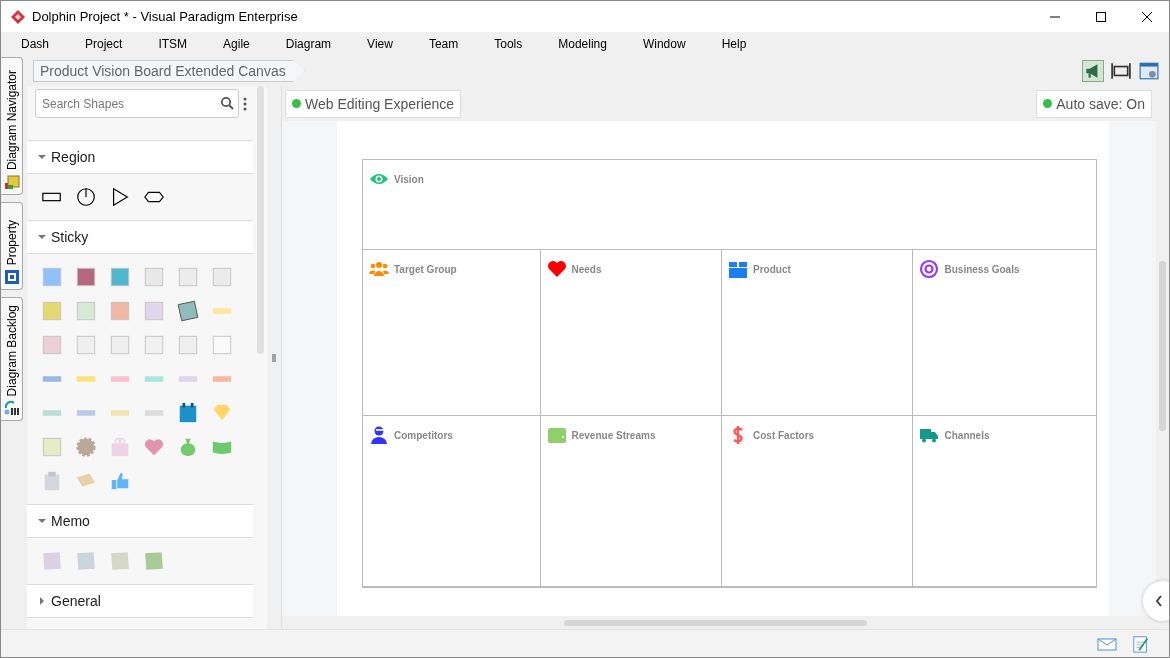 This screenshot has height=658, width=1170. What do you see at coordinates (140, 521) in the screenshot?
I see `section-header: Memo` at bounding box center [140, 521].